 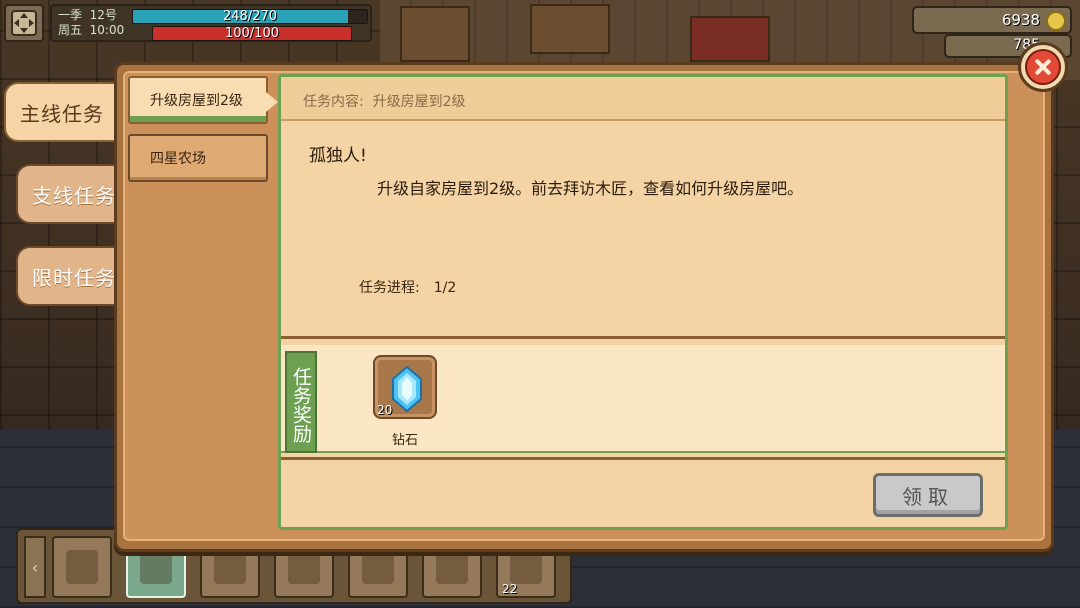 What do you see at coordinates (304, 567) in the screenshot?
I see `pickaxe-icon` at bounding box center [304, 567].